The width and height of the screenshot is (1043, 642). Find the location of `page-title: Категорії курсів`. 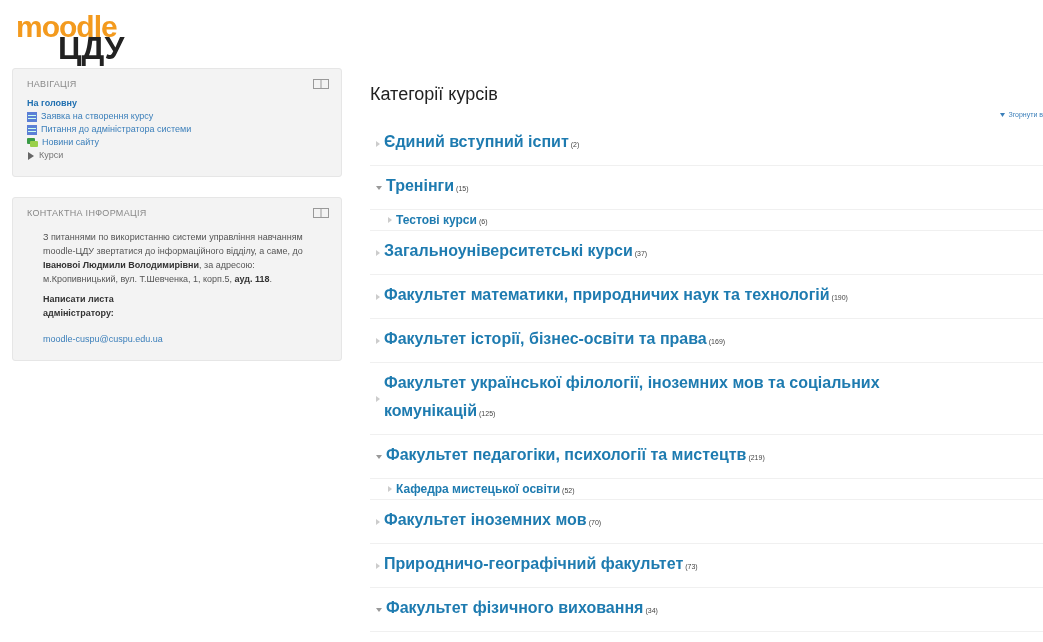

page-title: Категорії курсів is located at coordinates (434, 94).